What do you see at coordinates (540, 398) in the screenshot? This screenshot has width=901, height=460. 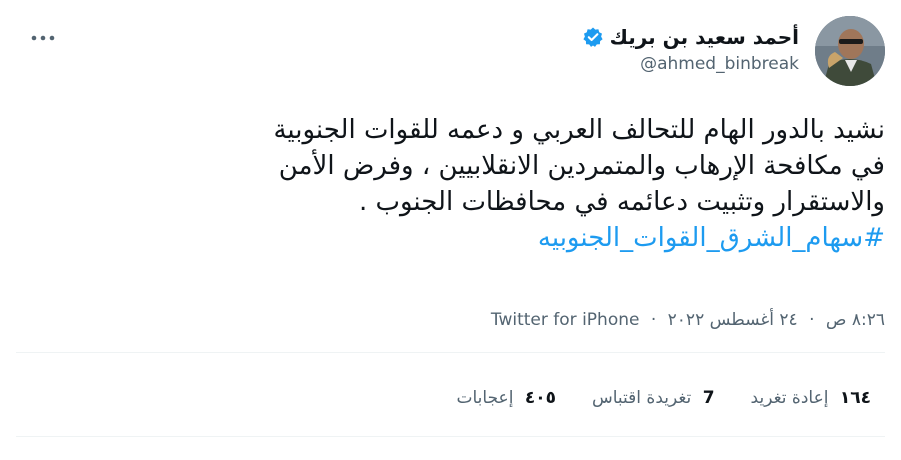 I see `likes-count: ٤٠٥` at bounding box center [540, 398].